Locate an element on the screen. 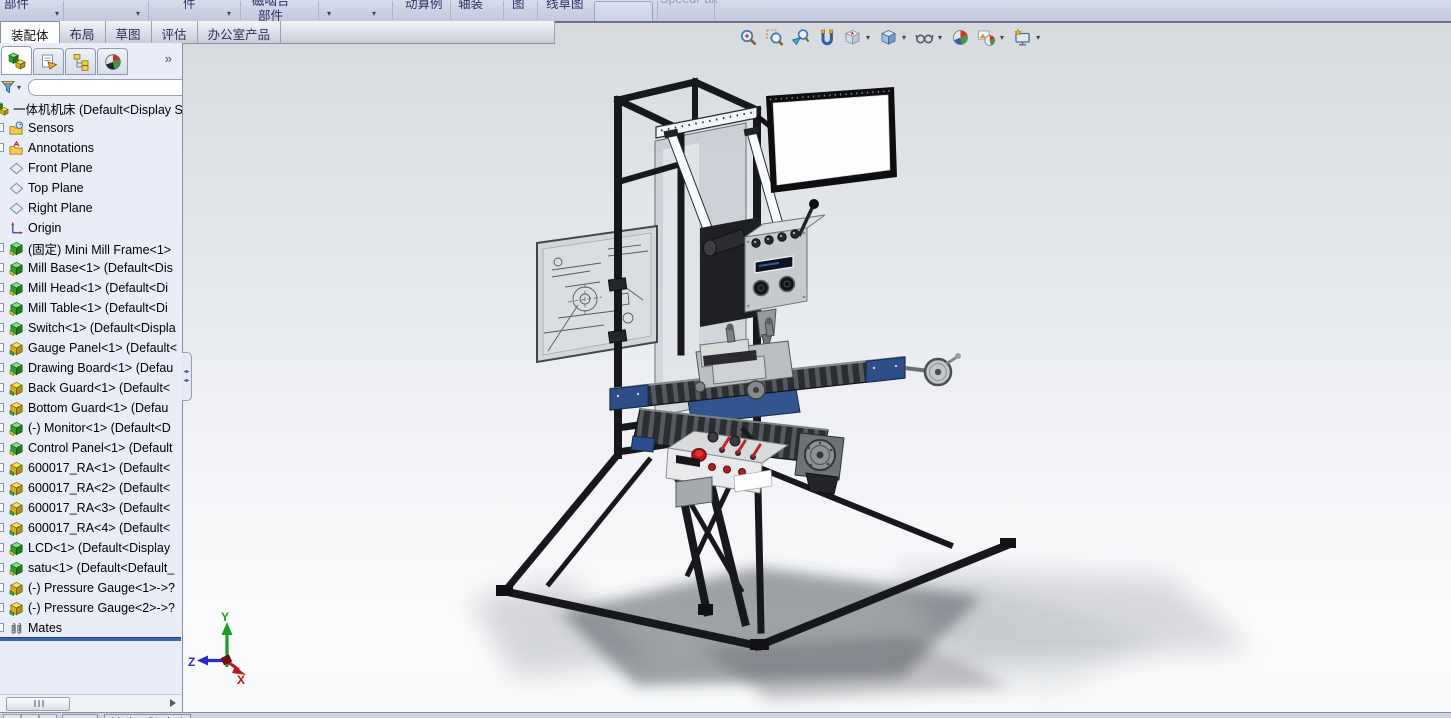 The height and width of the screenshot is (718, 1451). ribbon-button-fragment: 件 is located at coordinates (189, 6).